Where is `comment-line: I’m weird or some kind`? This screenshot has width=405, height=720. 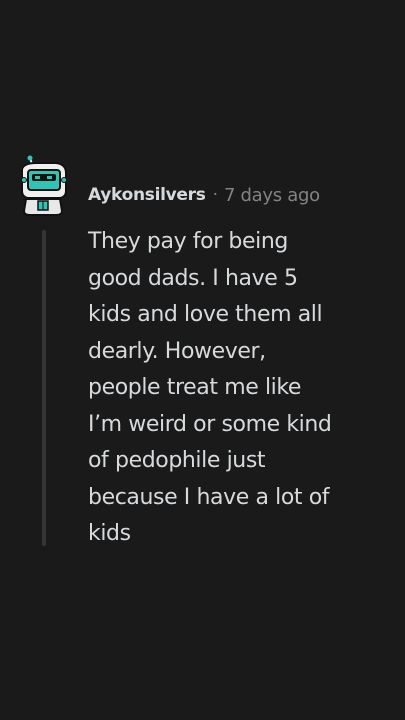 comment-line: I’m weird or some kind is located at coordinates (210, 424).